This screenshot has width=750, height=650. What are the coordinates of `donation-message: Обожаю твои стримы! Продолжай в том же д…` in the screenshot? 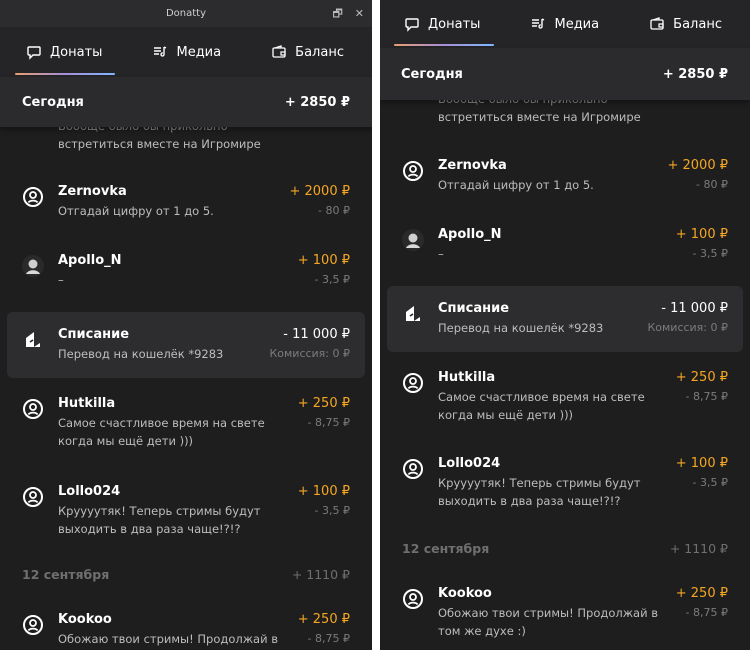 It's located at (548, 622).